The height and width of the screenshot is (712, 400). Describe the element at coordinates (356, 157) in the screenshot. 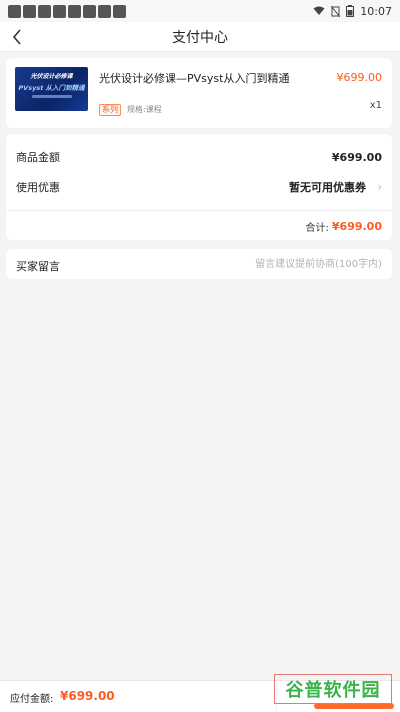

I see `amount-value: ¥699.00` at that location.